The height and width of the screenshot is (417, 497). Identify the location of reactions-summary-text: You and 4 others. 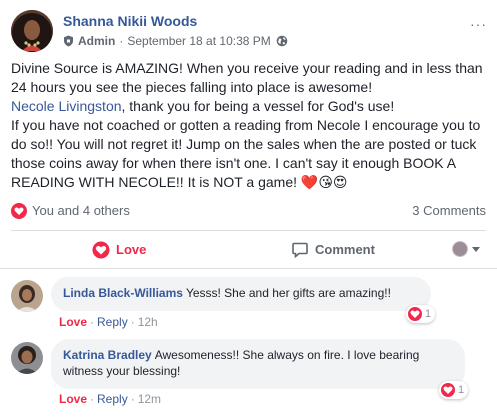
(81, 210).